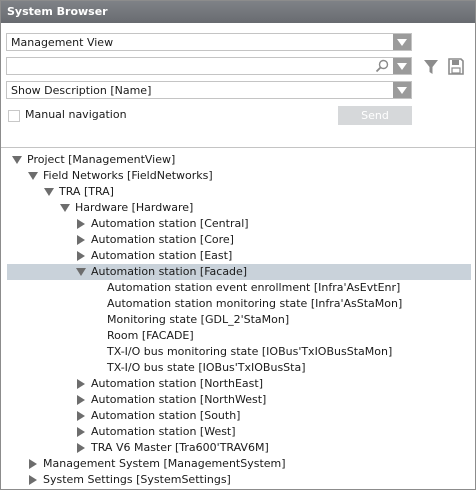 The image size is (476, 490). I want to click on tree-node-label: Automation station [South], so click(166, 415).